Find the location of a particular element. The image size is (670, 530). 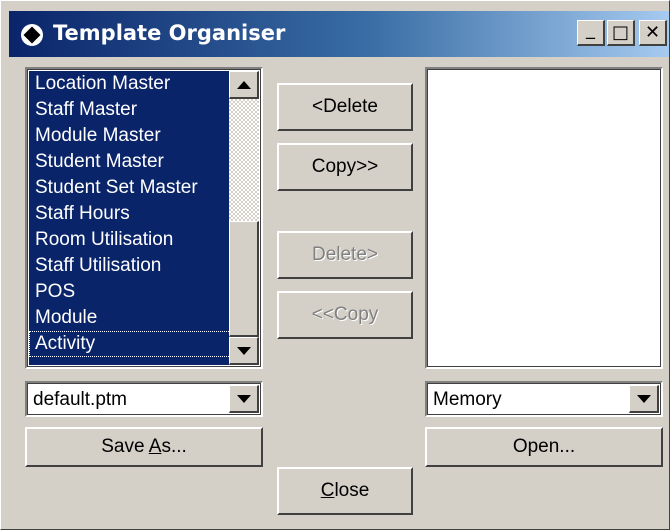

title-bar: Template Organiser _ □ ✕ is located at coordinates (339, 34).